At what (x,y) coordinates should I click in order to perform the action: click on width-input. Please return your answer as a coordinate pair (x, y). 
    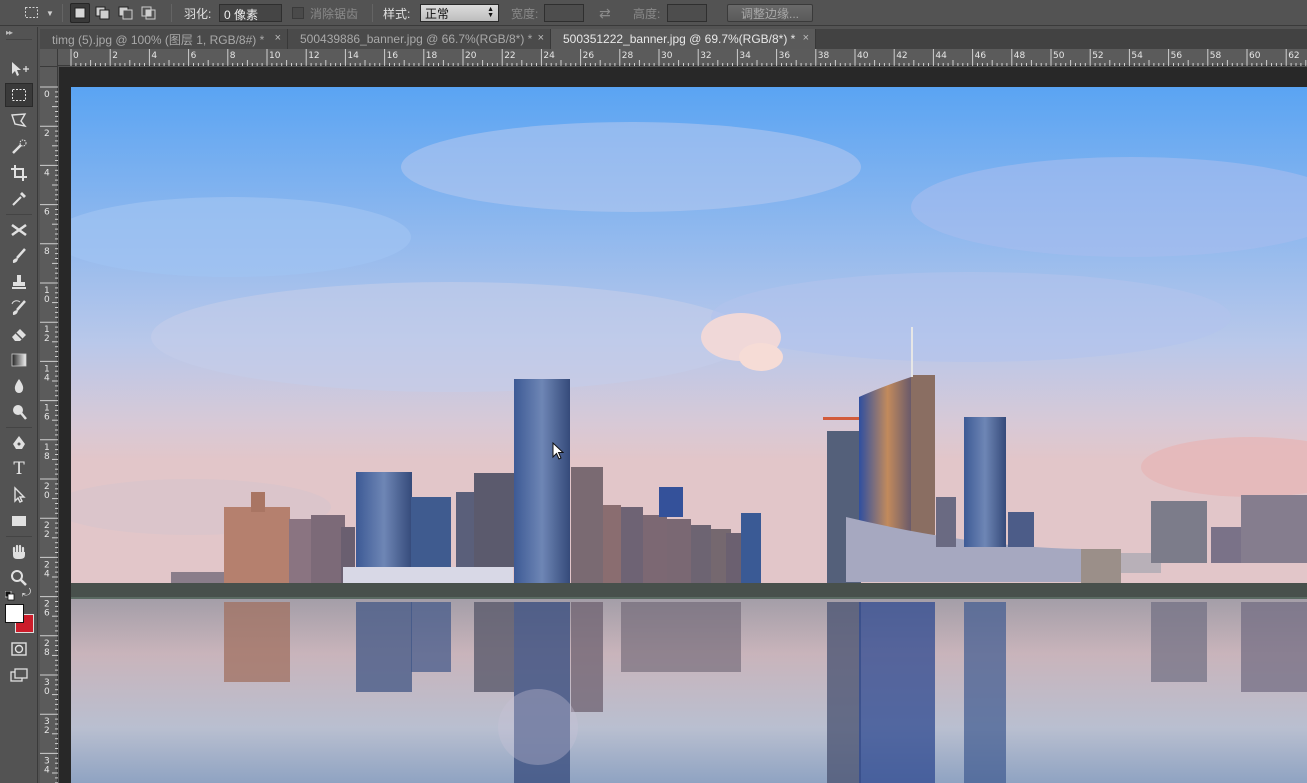
    Looking at the image, I should click on (564, 13).